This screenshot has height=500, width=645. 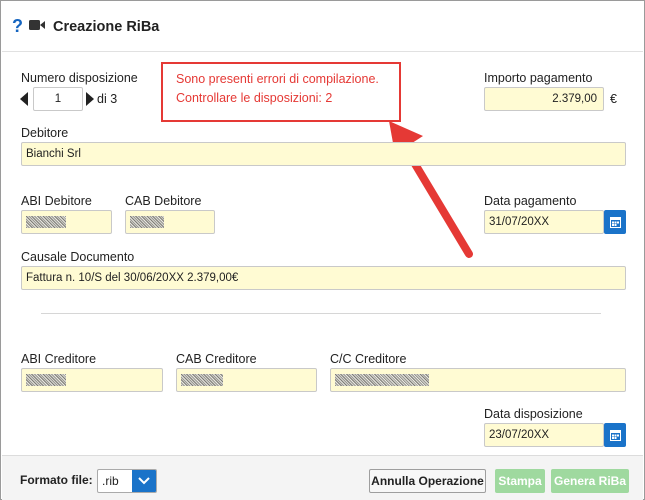 What do you see at coordinates (59, 359) in the screenshot?
I see `abi-creditore-label: ABI Creditore` at bounding box center [59, 359].